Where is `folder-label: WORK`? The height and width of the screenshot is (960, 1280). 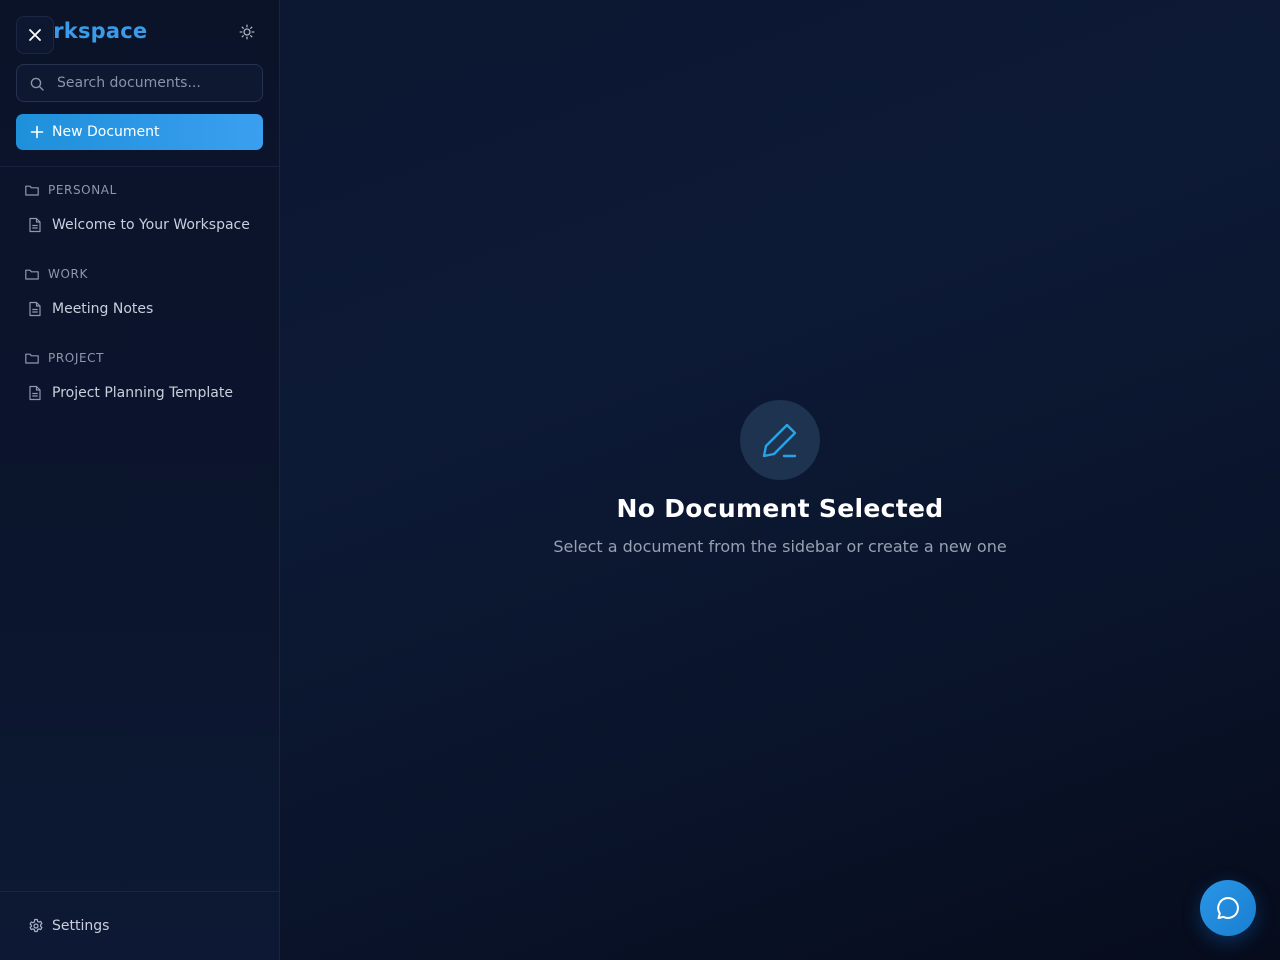 folder-label: WORK is located at coordinates (68, 274).